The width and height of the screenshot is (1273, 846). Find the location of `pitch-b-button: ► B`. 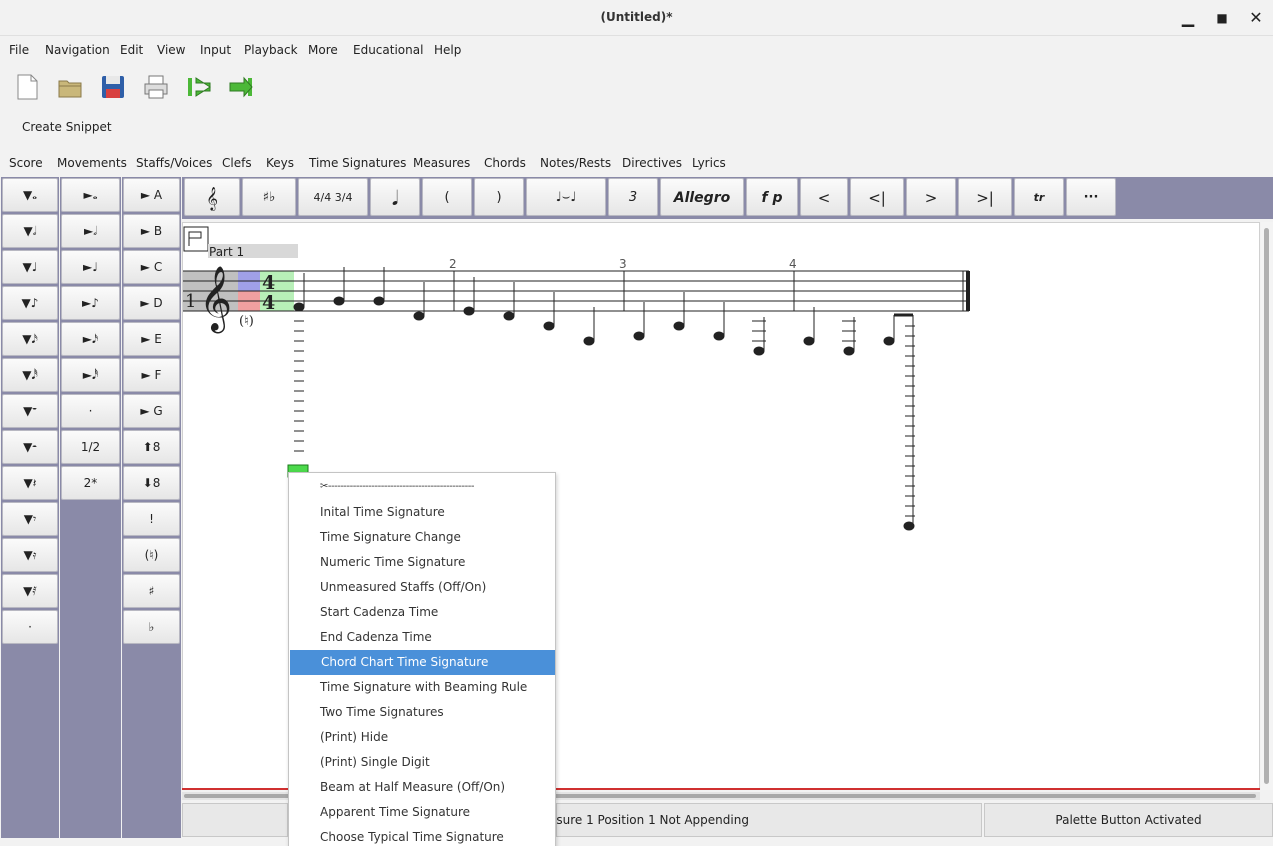

pitch-b-button: ► B is located at coordinates (151, 231).